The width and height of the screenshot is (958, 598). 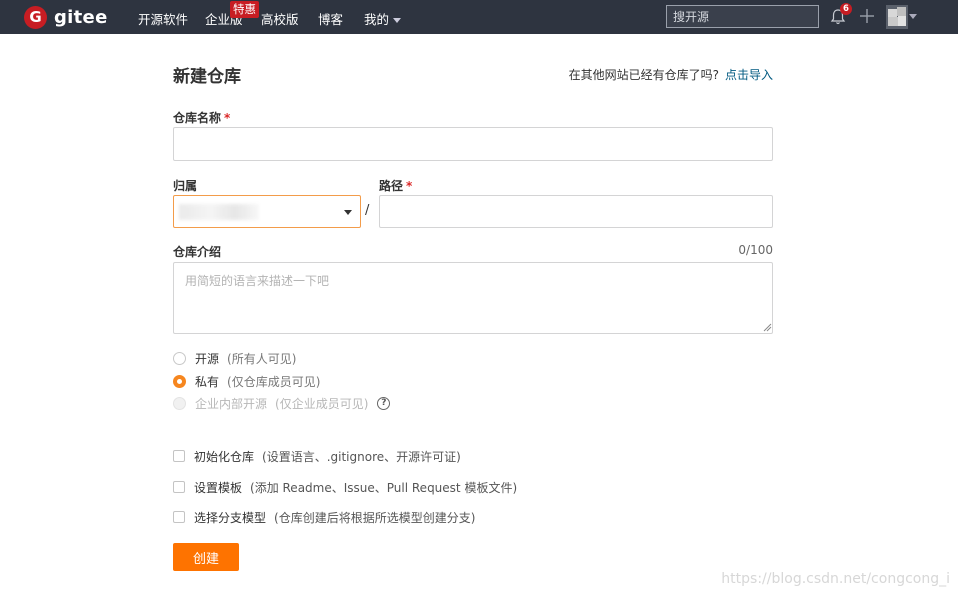 I want to click on repo-name-input, so click(x=473, y=144).